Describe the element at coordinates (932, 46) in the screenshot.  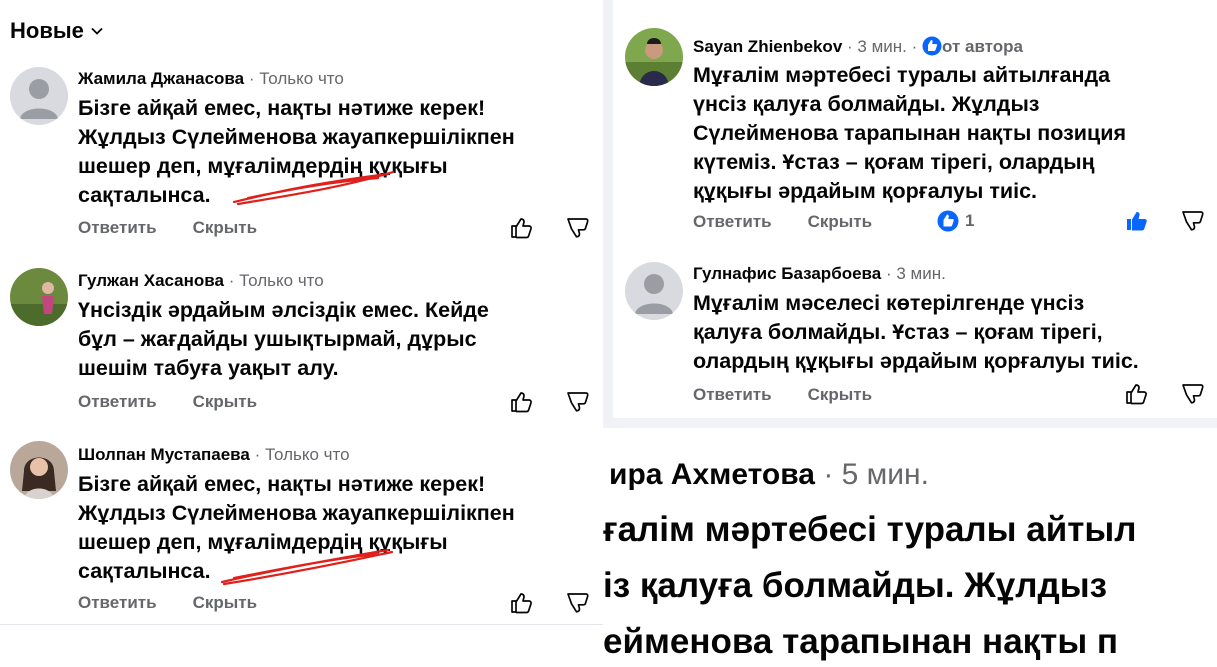
I see `author-badge-icon` at that location.